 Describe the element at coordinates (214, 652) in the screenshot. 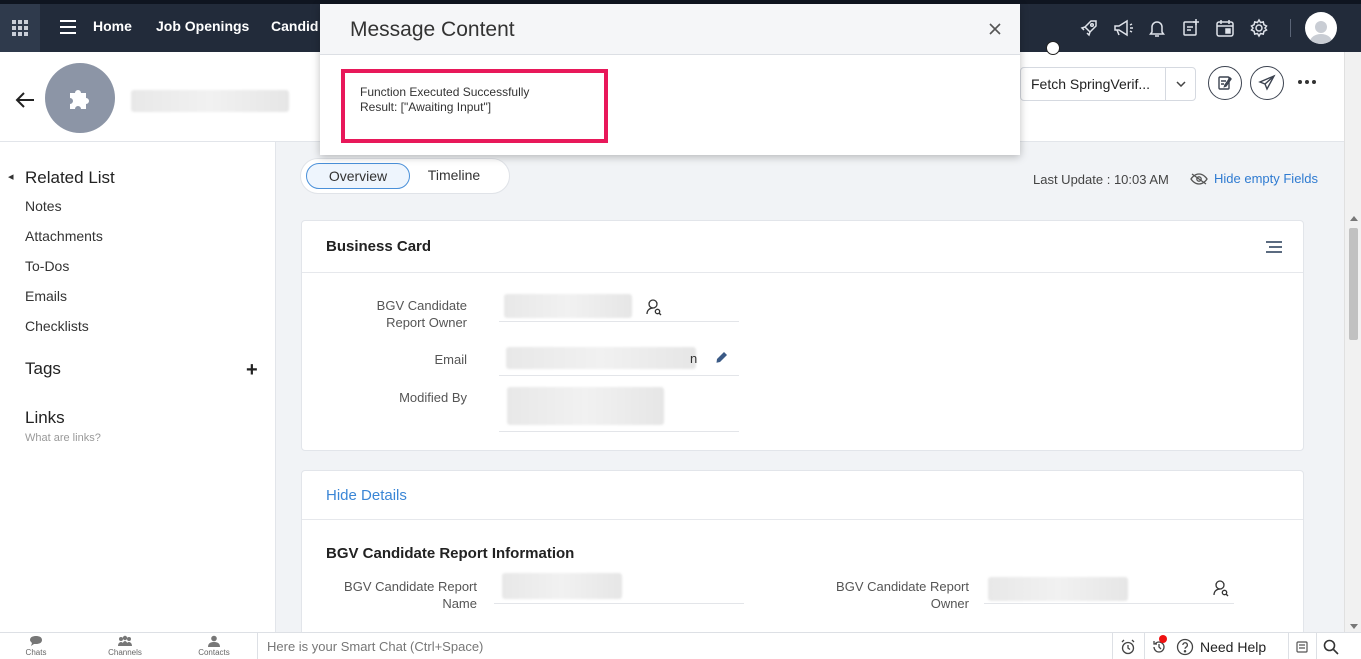

I see `contacts-label: Contacts` at that location.